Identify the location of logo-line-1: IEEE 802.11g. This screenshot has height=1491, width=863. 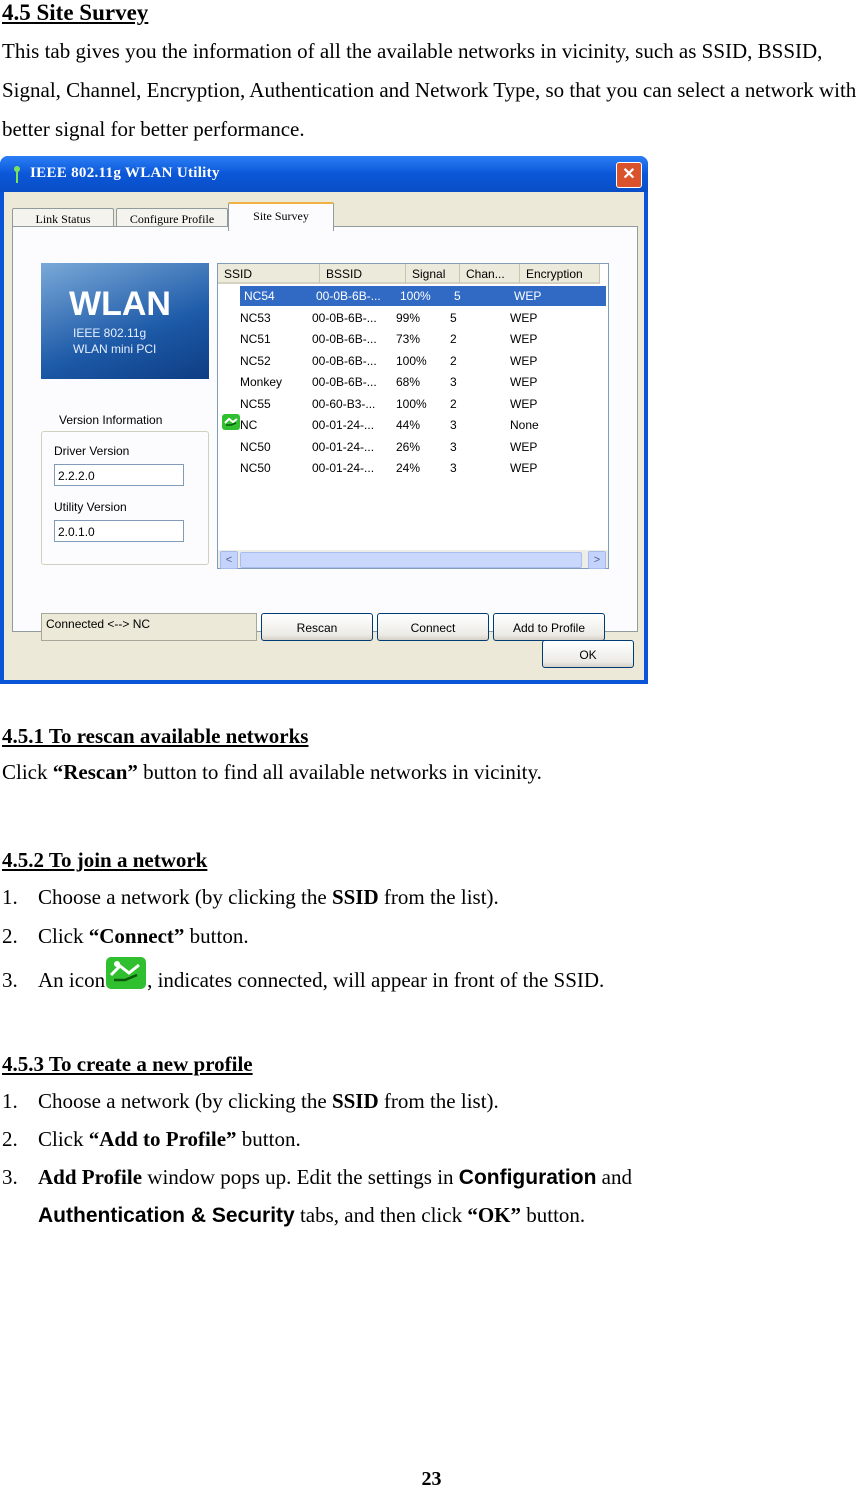
(110, 333).